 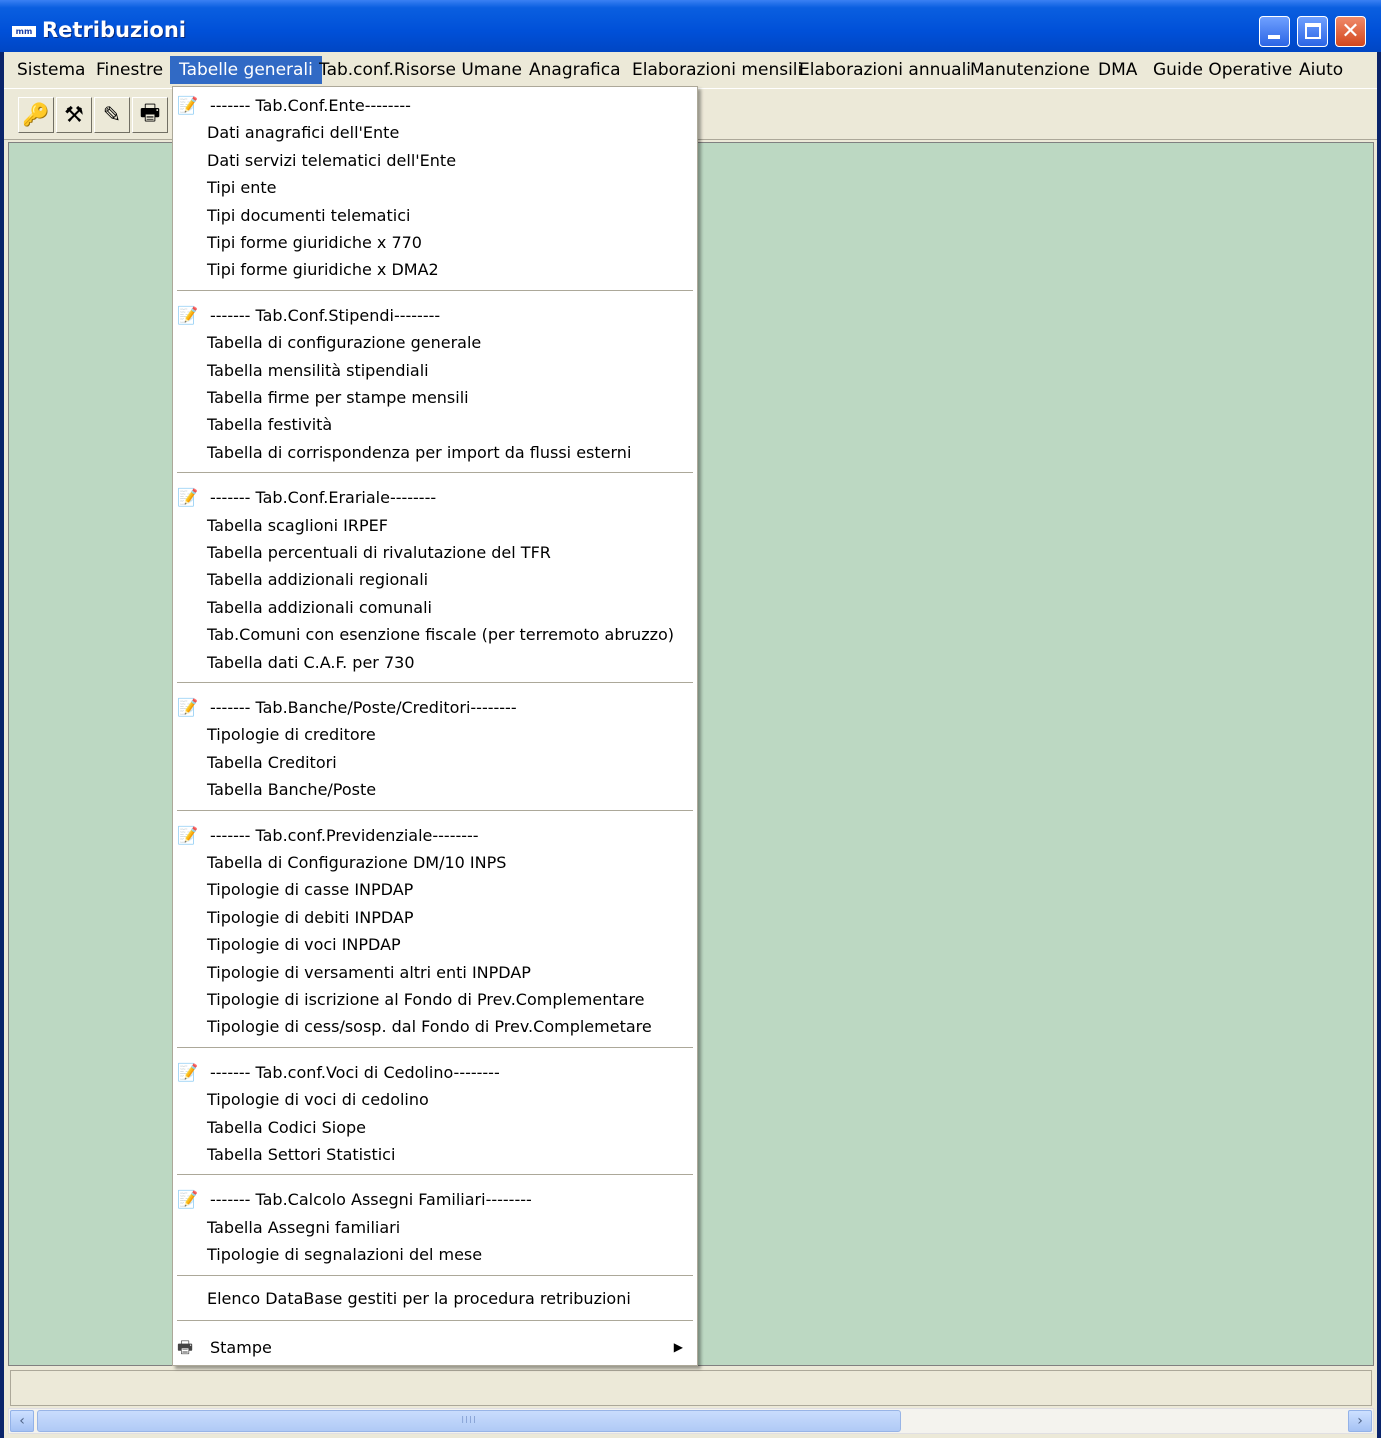 I want to click on title-bar: mm Retribuzioni ✕, so click(x=690, y=26).